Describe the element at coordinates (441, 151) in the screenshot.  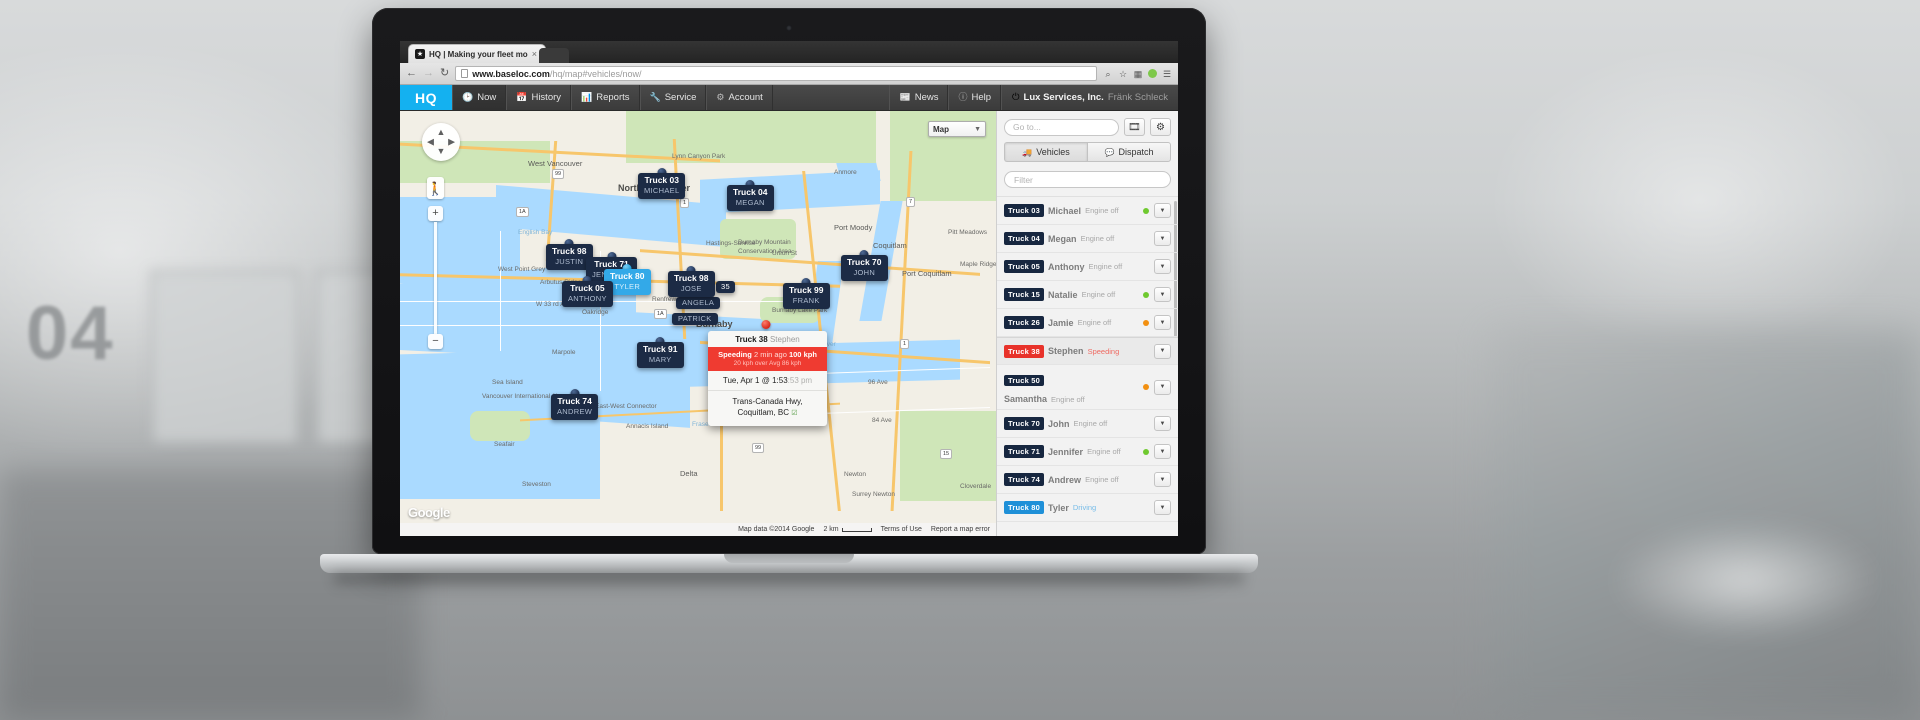
I see `pan-down-icon: ▼` at that location.